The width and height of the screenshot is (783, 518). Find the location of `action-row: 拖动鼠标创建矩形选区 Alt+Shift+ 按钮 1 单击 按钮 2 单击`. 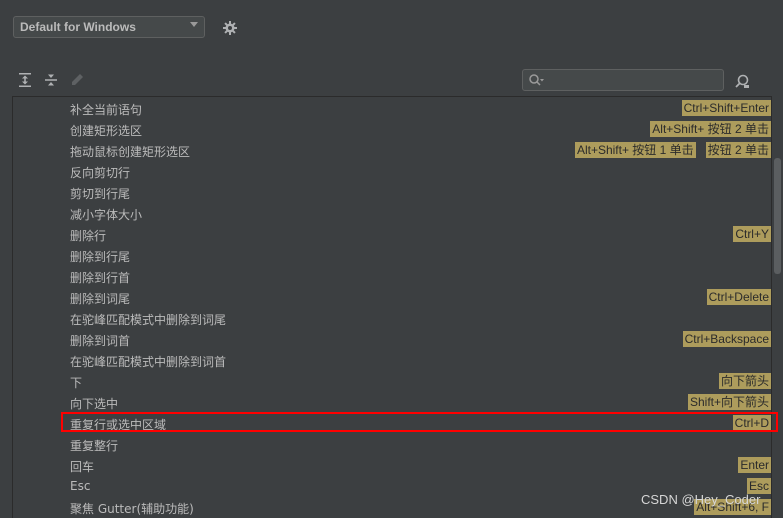

action-row: 拖动鼠标创建矩形选区 Alt+Shift+ 按钮 1 单击 按钮 2 单击 is located at coordinates (392, 150).